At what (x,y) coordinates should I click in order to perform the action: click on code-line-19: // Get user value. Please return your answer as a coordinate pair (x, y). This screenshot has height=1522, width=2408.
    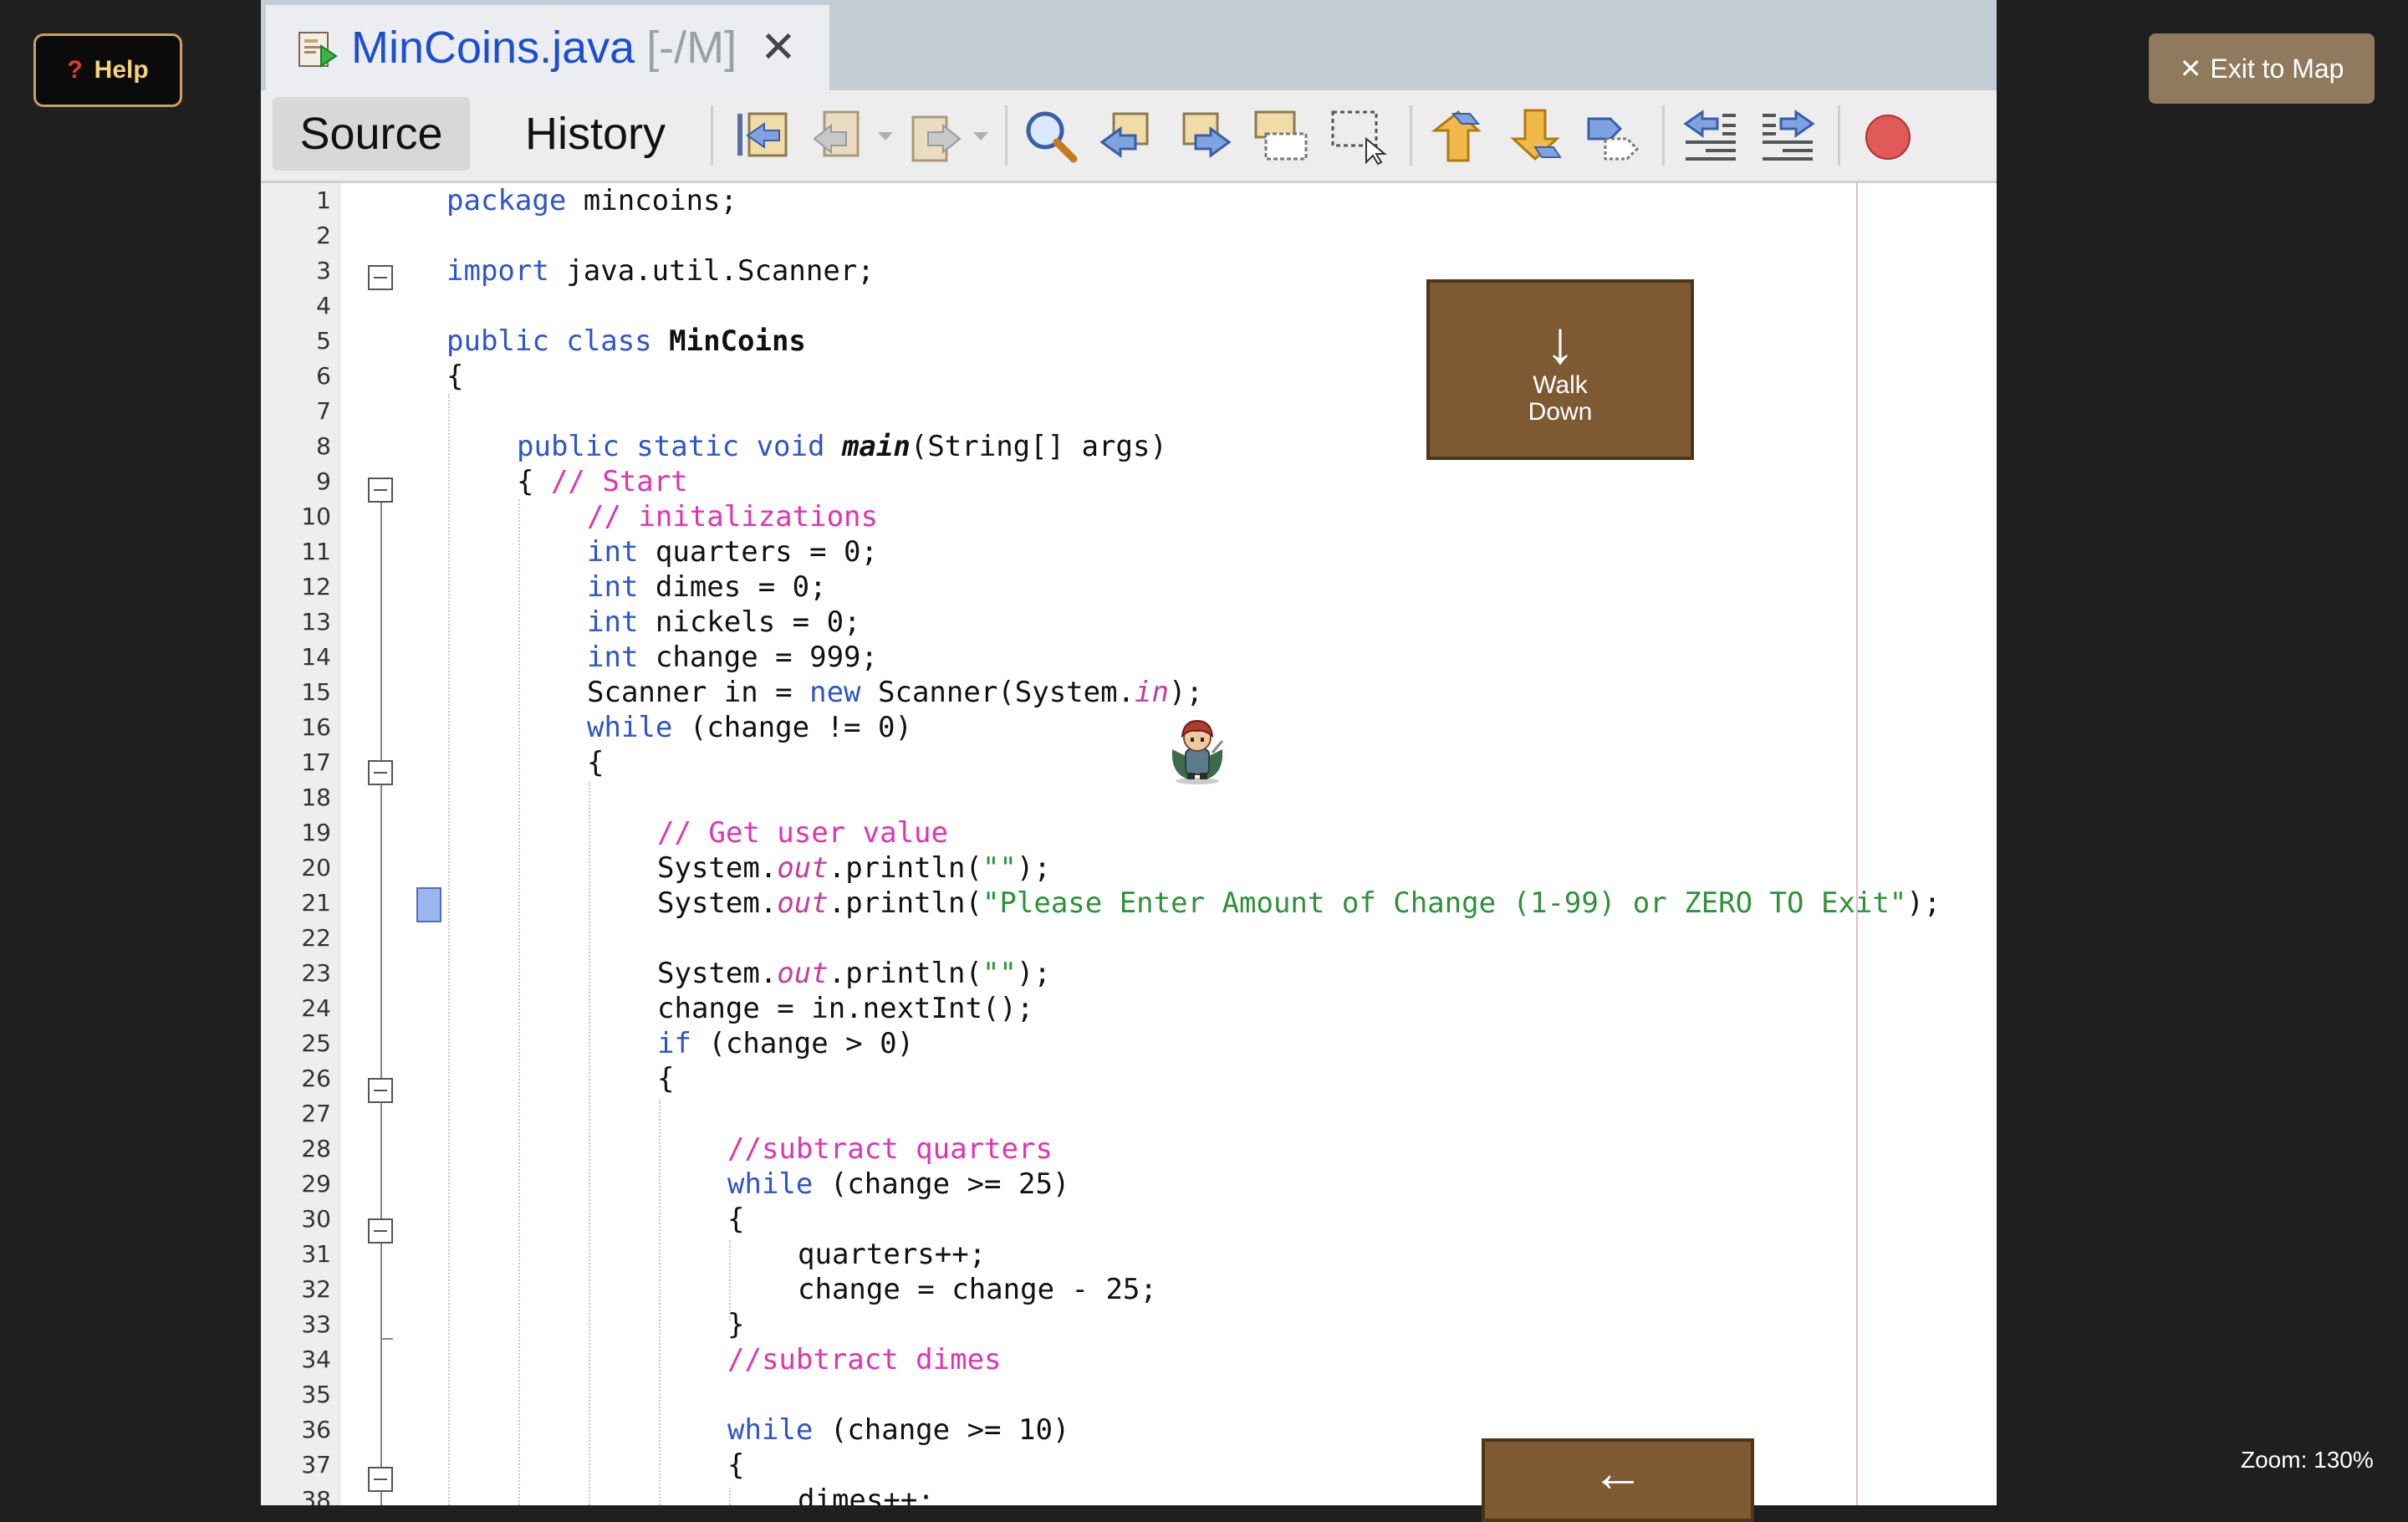
    Looking at the image, I should click on (803, 833).